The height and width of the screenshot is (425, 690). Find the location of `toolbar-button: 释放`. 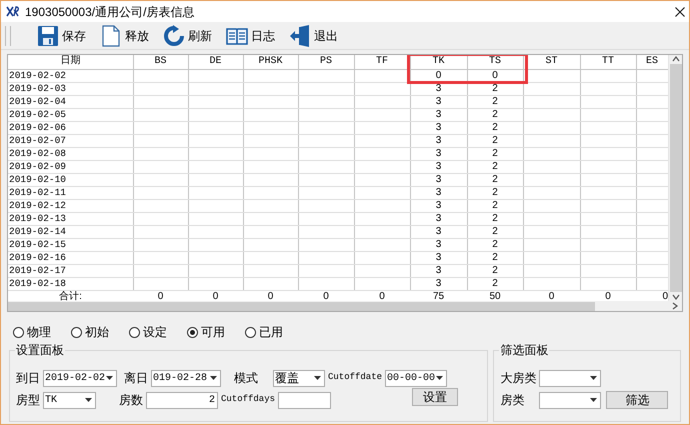

toolbar-button: 释放 is located at coordinates (124, 35).